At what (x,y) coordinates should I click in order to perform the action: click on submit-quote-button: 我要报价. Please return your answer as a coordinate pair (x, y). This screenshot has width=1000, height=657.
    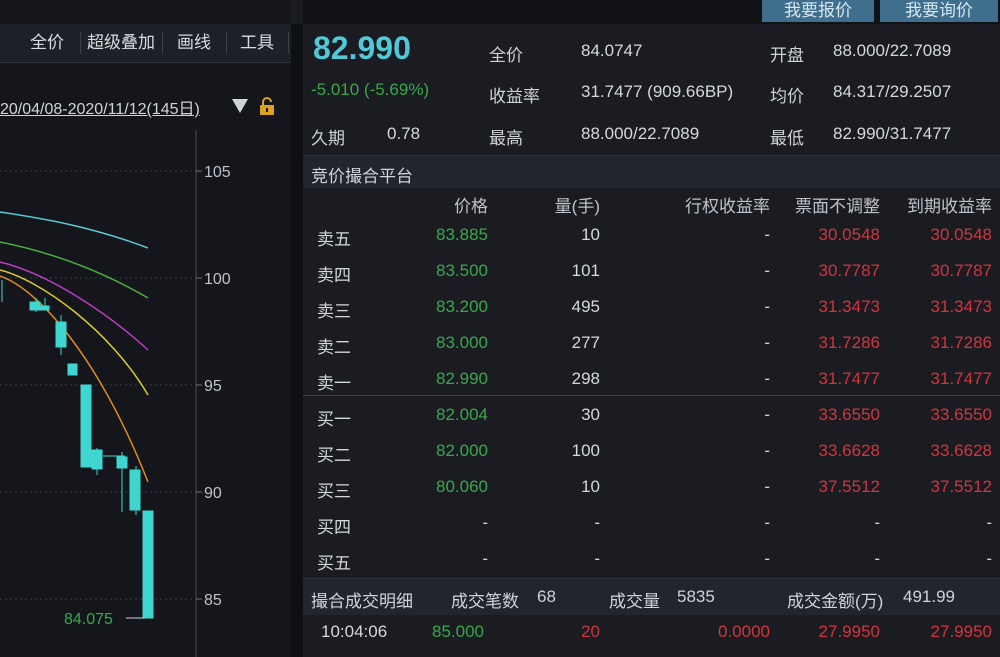
    Looking at the image, I should click on (818, 11).